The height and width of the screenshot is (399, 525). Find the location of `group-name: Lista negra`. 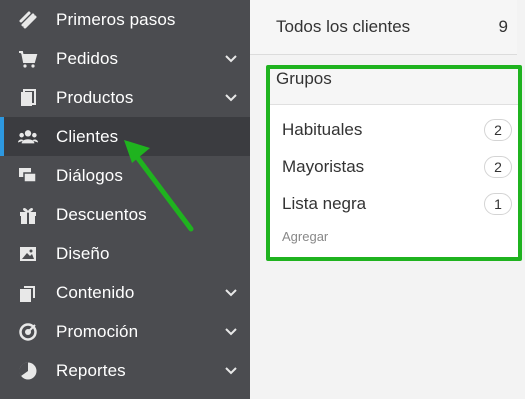

group-name: Lista negra is located at coordinates (324, 203).